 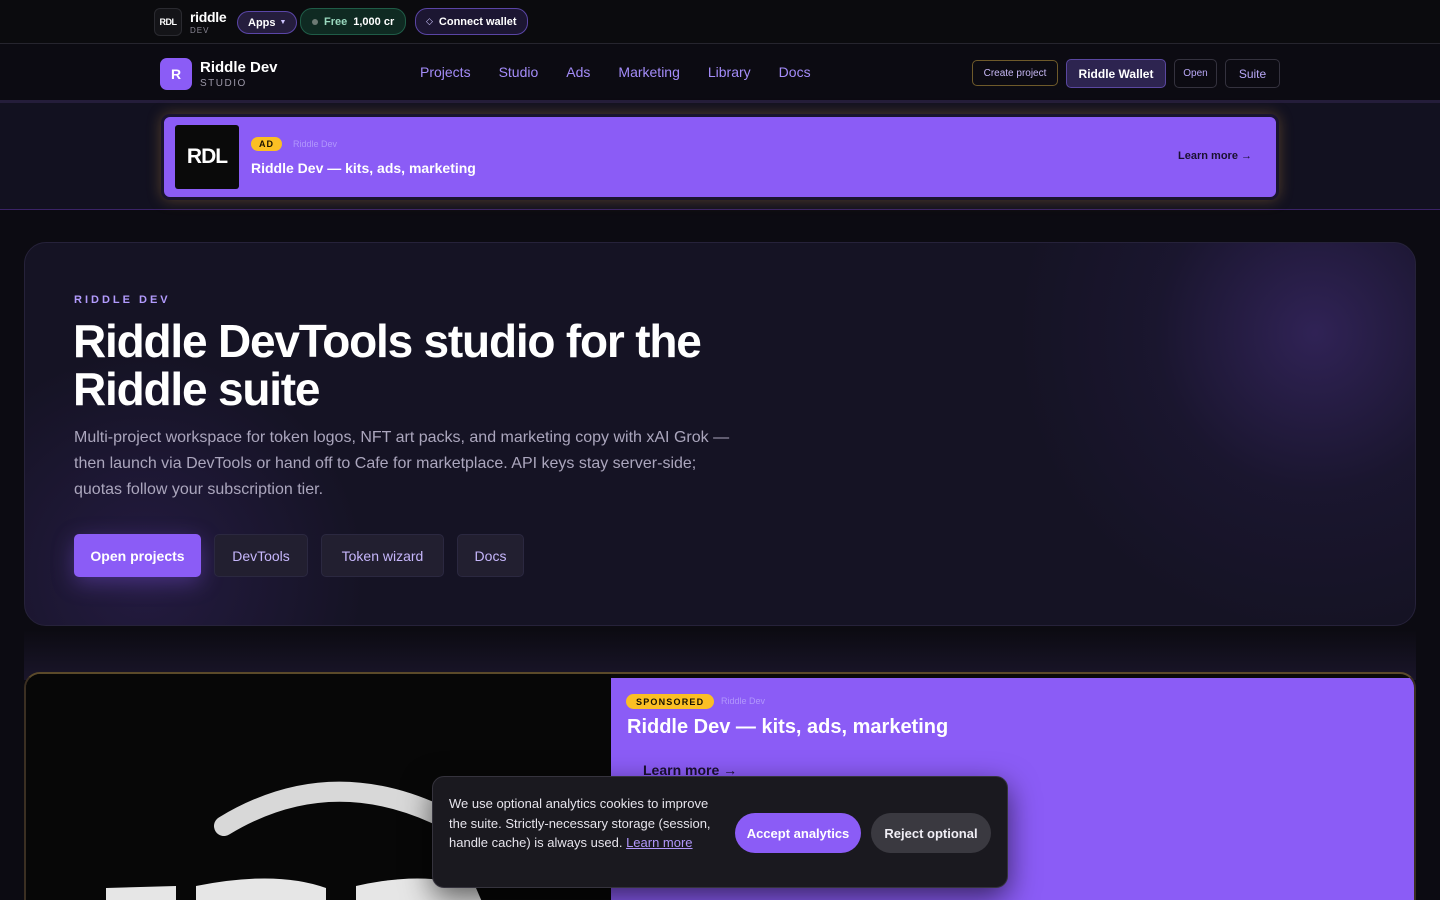 I want to click on accept-analytics-button: Accept analytics, so click(x=798, y=833).